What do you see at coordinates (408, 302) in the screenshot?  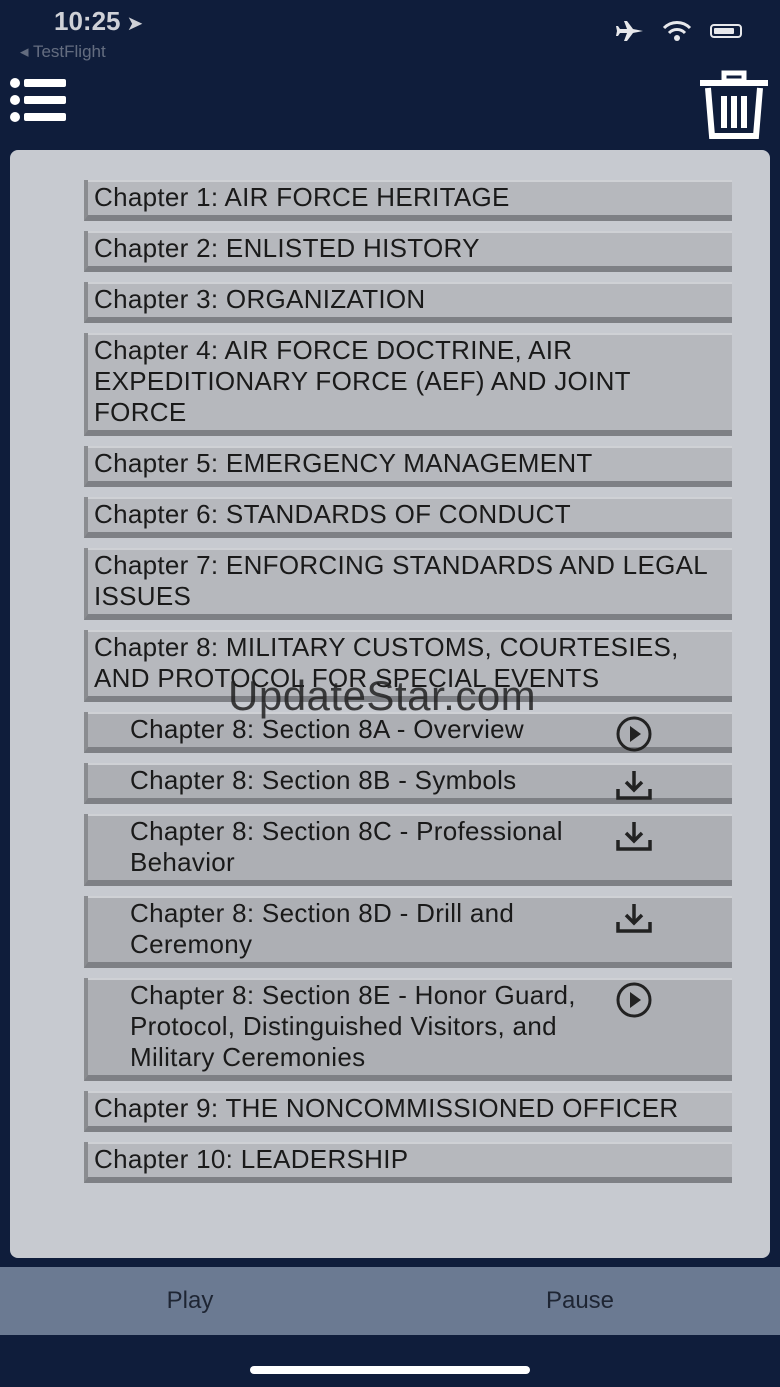 I see `chapter-item-3: Chapter 3: ORGANIZATION` at bounding box center [408, 302].